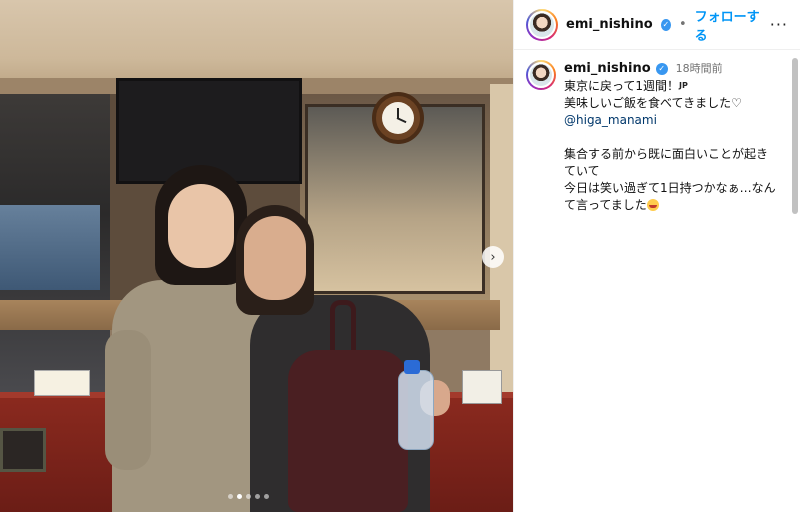 This screenshot has width=800, height=512. What do you see at coordinates (675, 205) in the screenshot?
I see `caption-line: て言ってました` at bounding box center [675, 205].